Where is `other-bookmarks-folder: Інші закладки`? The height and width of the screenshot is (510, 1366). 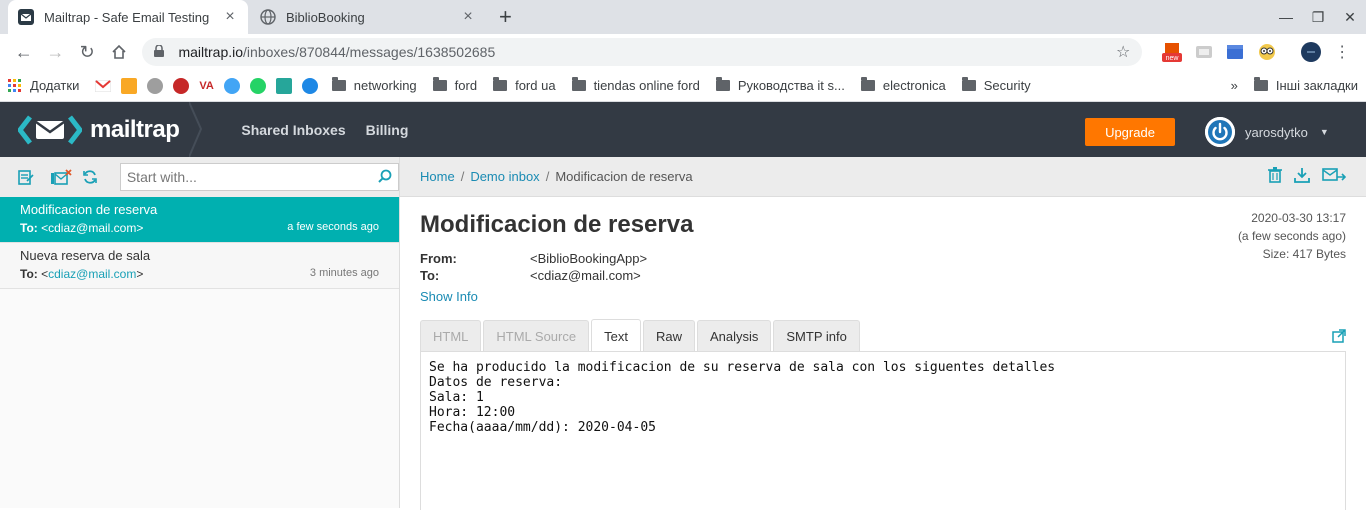
other-bookmarks-folder: Інші закладки is located at coordinates (1305, 85).